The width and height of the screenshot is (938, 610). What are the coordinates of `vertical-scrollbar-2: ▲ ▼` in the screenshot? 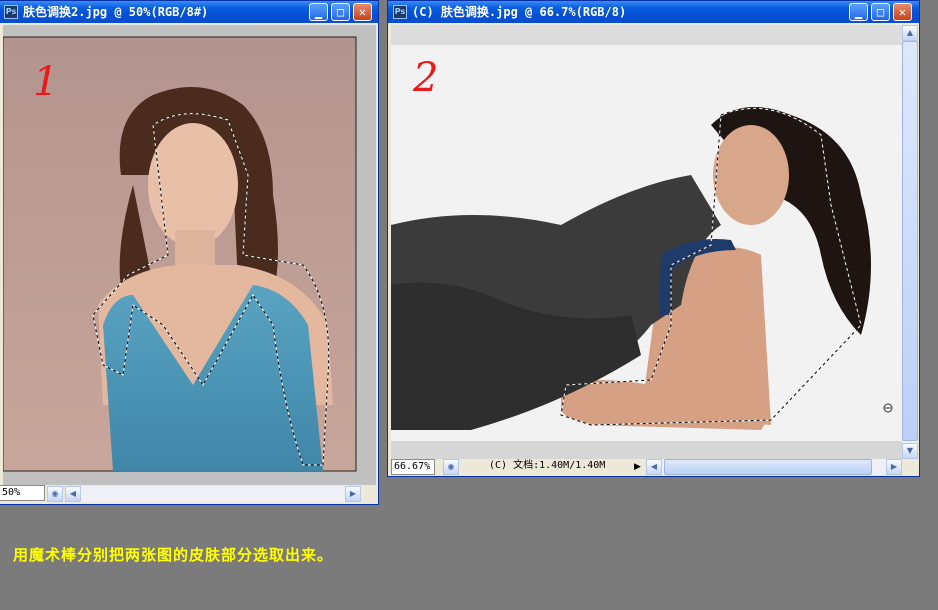 It's located at (910, 242).